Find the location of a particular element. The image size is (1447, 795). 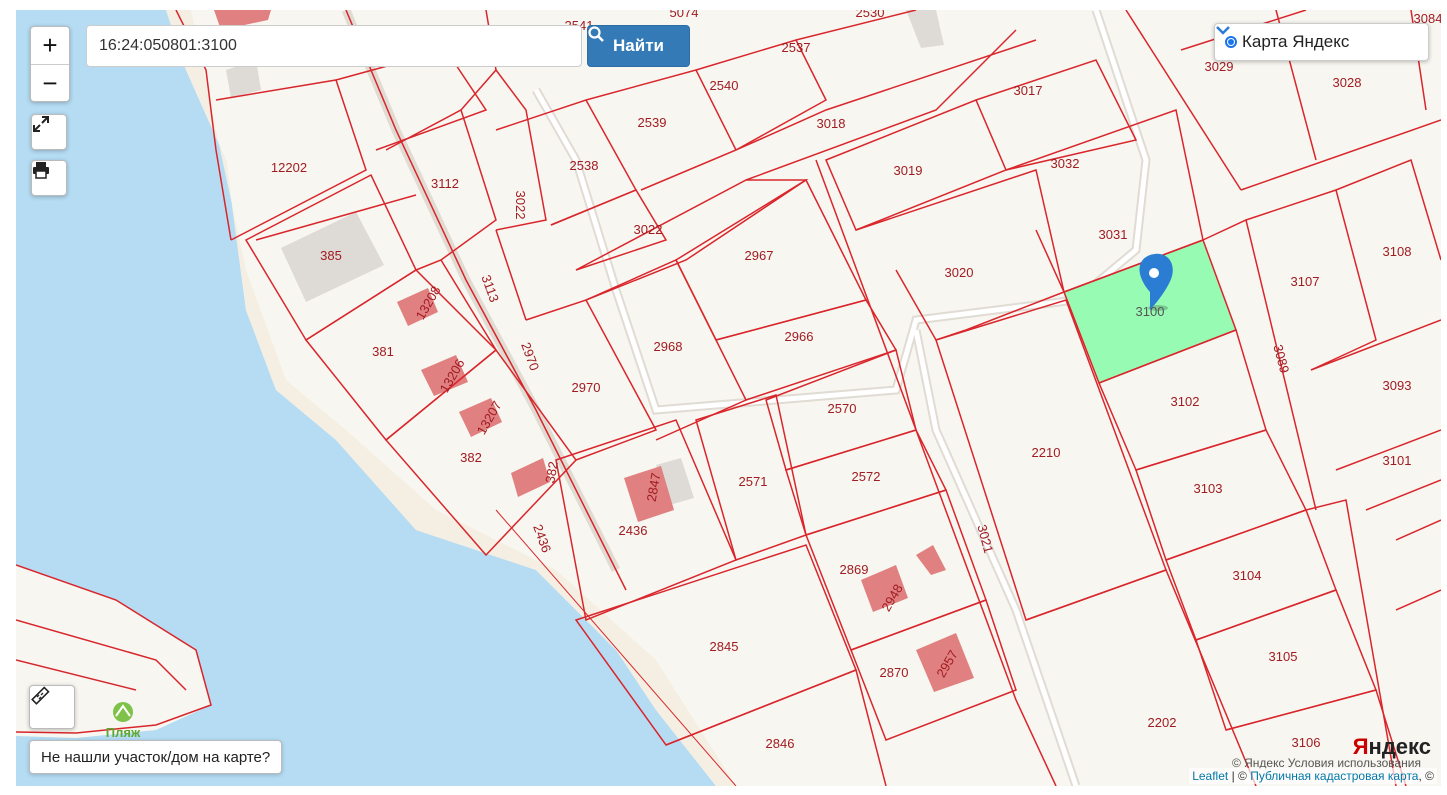

parcel-label: 3017 is located at coordinates (1028, 90).